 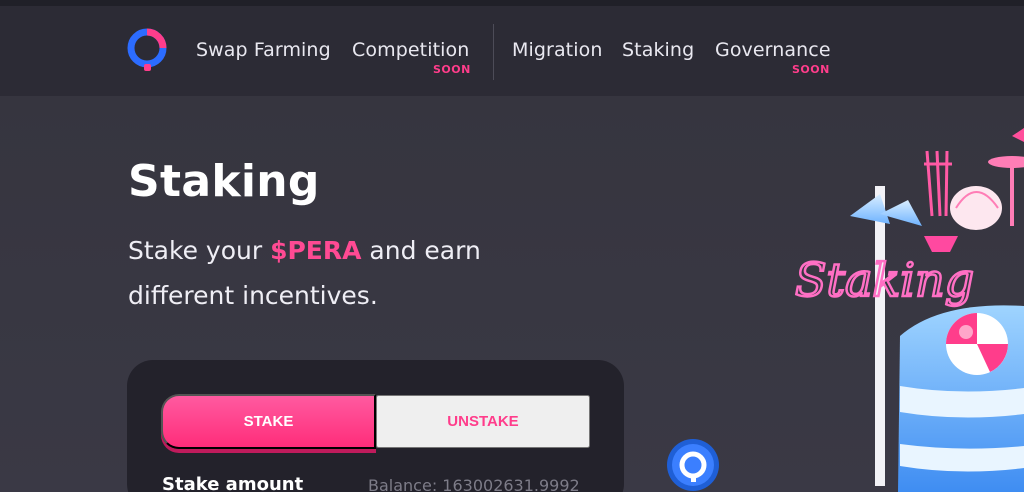 I want to click on page-title: Staking, so click(x=224, y=181).